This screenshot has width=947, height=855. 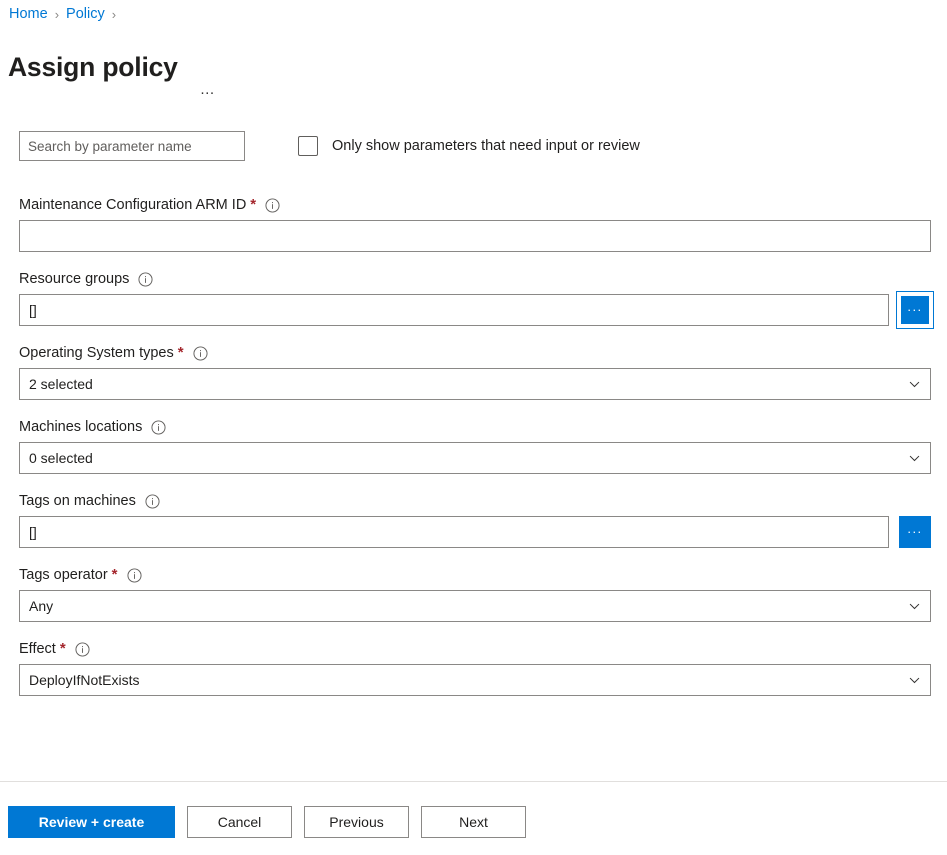 What do you see at coordinates (28, 14) in the screenshot?
I see `breadcrumb-item-home: Home` at bounding box center [28, 14].